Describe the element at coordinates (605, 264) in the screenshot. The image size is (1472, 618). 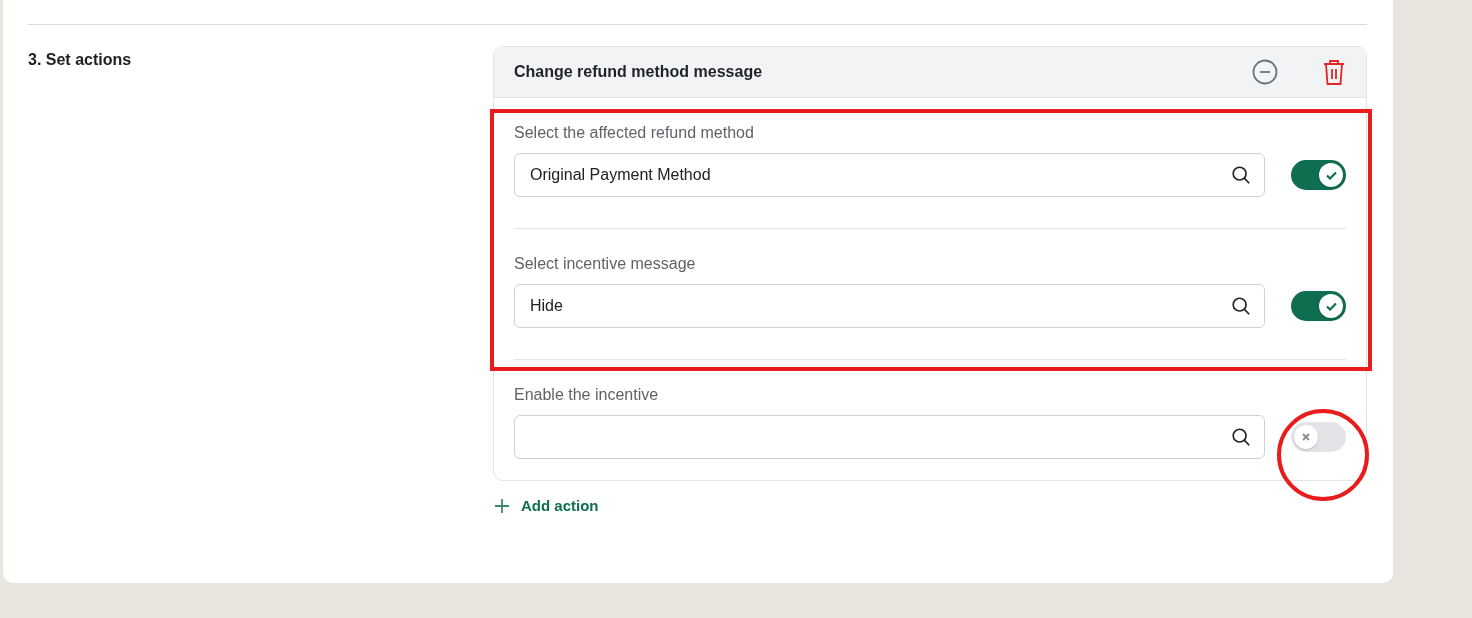
I see `field-label: Select incentive message` at that location.